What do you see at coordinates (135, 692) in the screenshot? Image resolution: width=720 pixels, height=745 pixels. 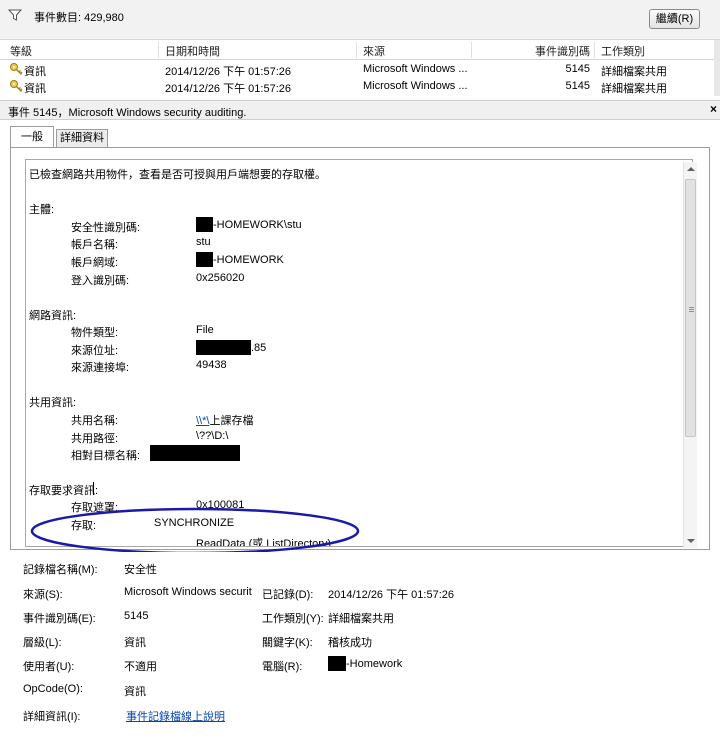 I see `opcode-value: 資訊` at bounding box center [135, 692].